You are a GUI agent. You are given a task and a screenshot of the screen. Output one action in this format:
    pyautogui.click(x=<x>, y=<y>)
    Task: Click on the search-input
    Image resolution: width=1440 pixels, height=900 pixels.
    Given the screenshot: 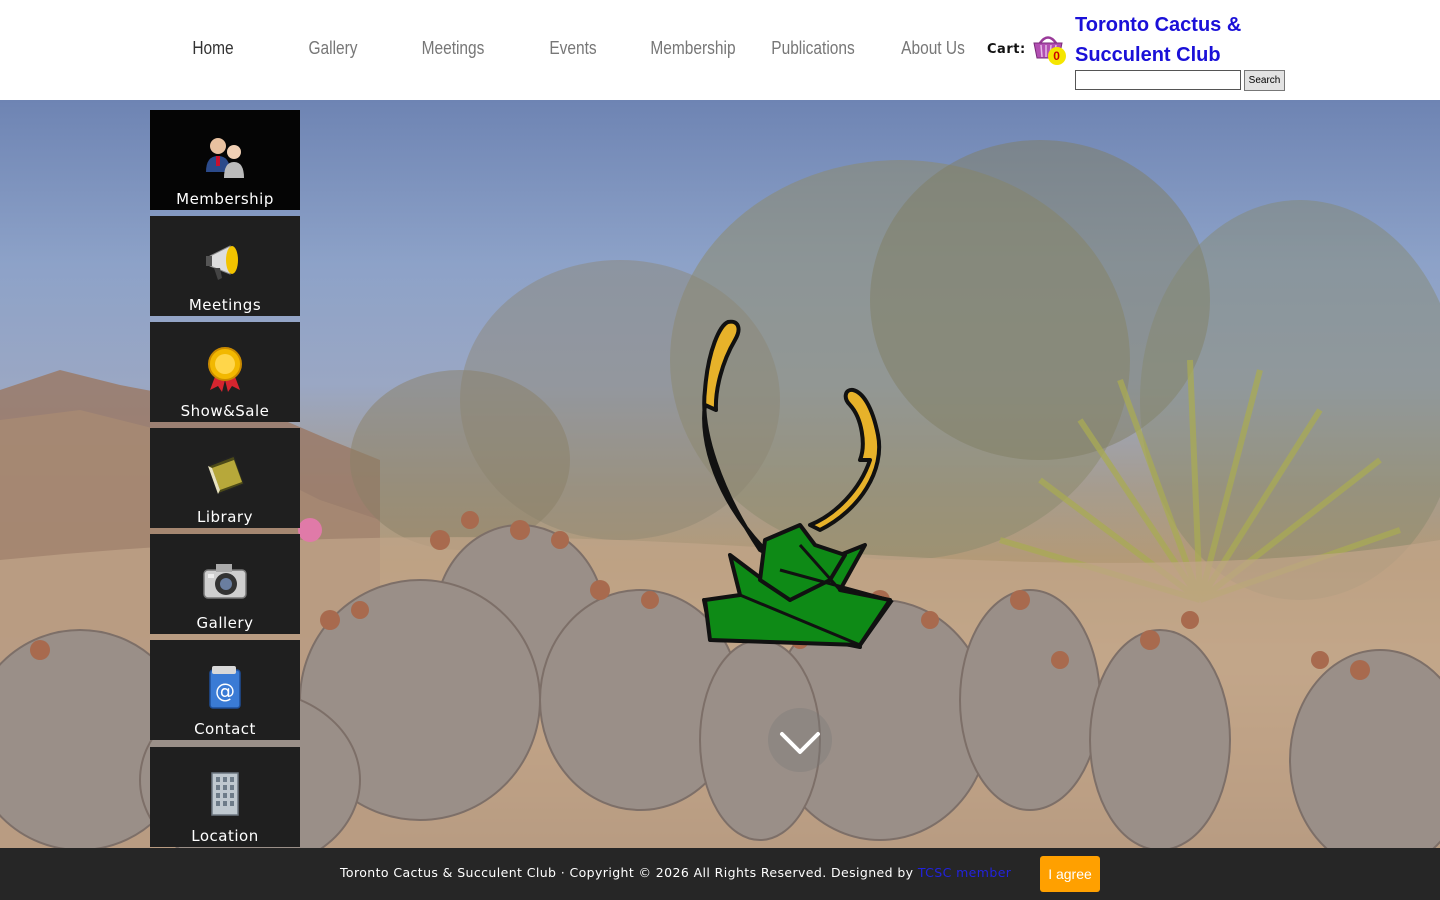 What is the action you would take?
    pyautogui.click(x=1158, y=80)
    